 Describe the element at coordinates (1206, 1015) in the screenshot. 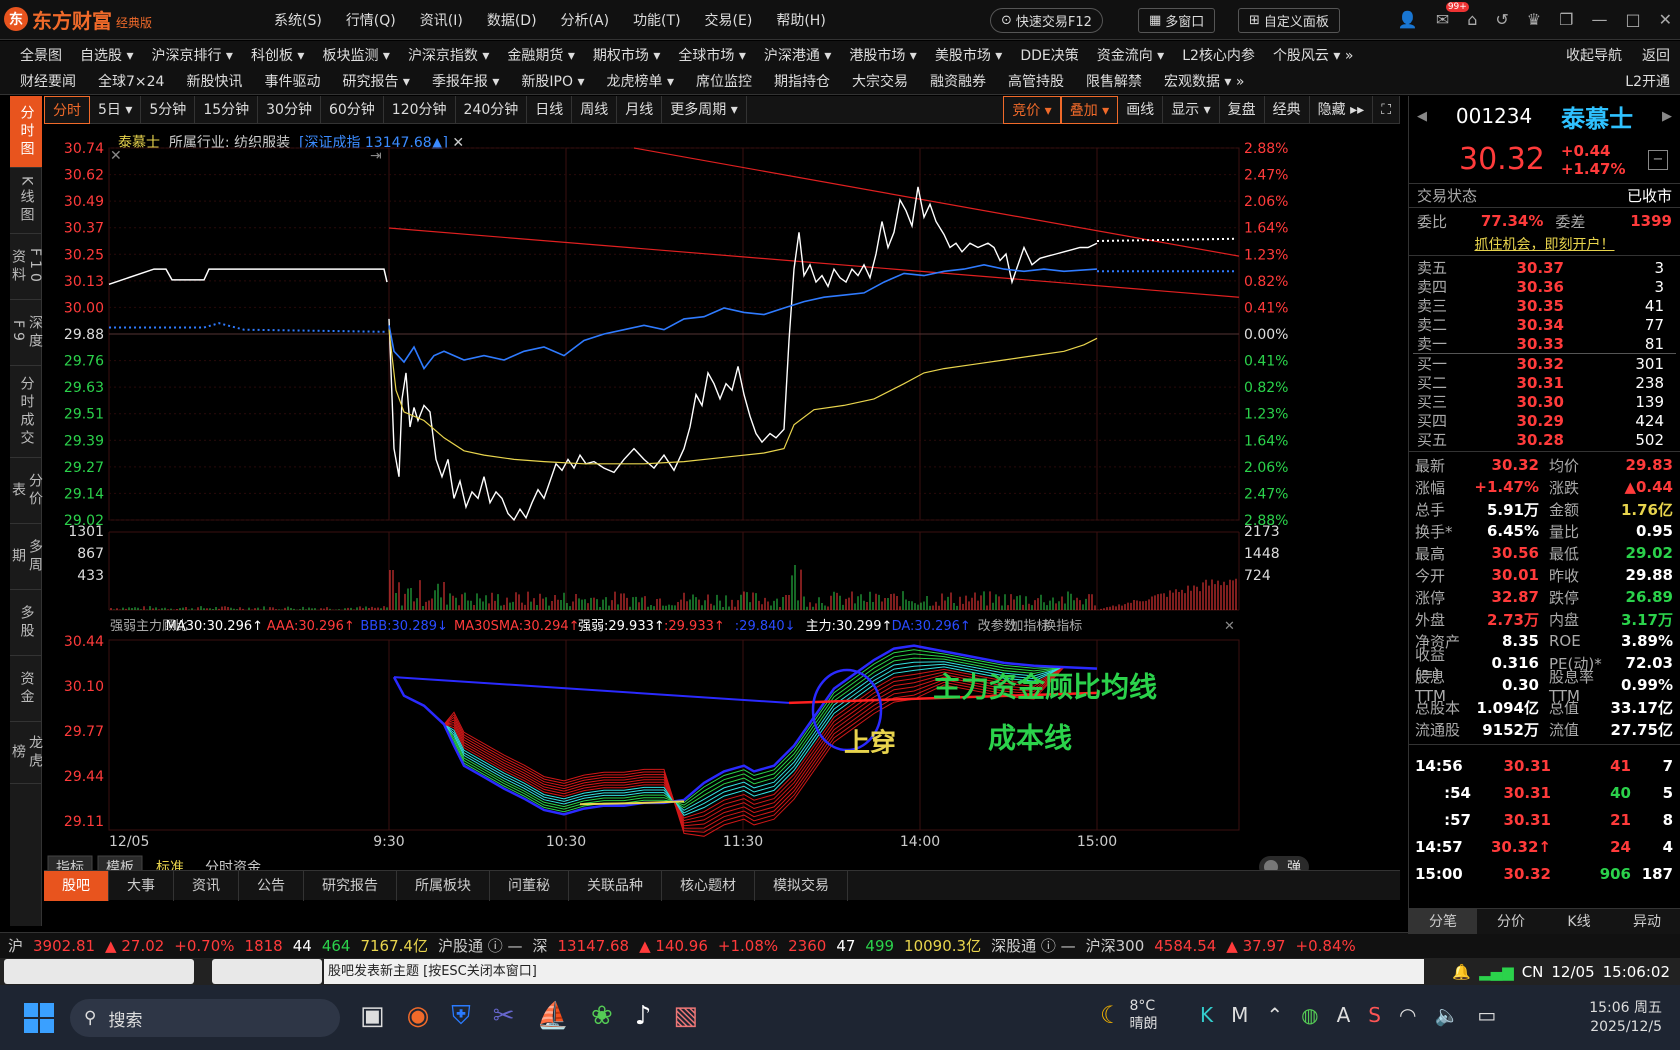

I see `k-app-icon: K` at that location.